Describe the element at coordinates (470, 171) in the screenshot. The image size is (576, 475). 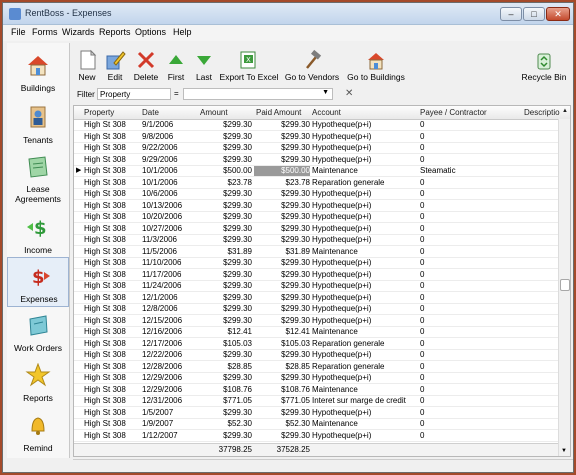
I see `cell-payee: Steamatic` at that location.